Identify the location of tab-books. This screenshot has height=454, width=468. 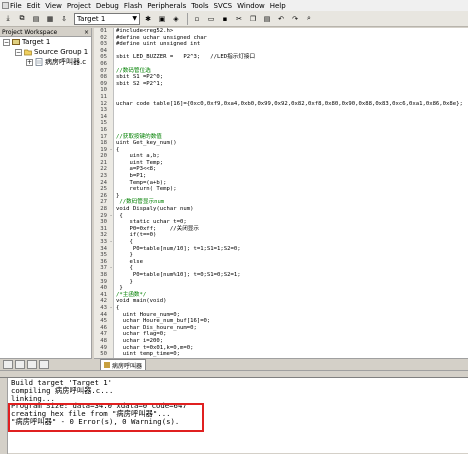
(20, 364).